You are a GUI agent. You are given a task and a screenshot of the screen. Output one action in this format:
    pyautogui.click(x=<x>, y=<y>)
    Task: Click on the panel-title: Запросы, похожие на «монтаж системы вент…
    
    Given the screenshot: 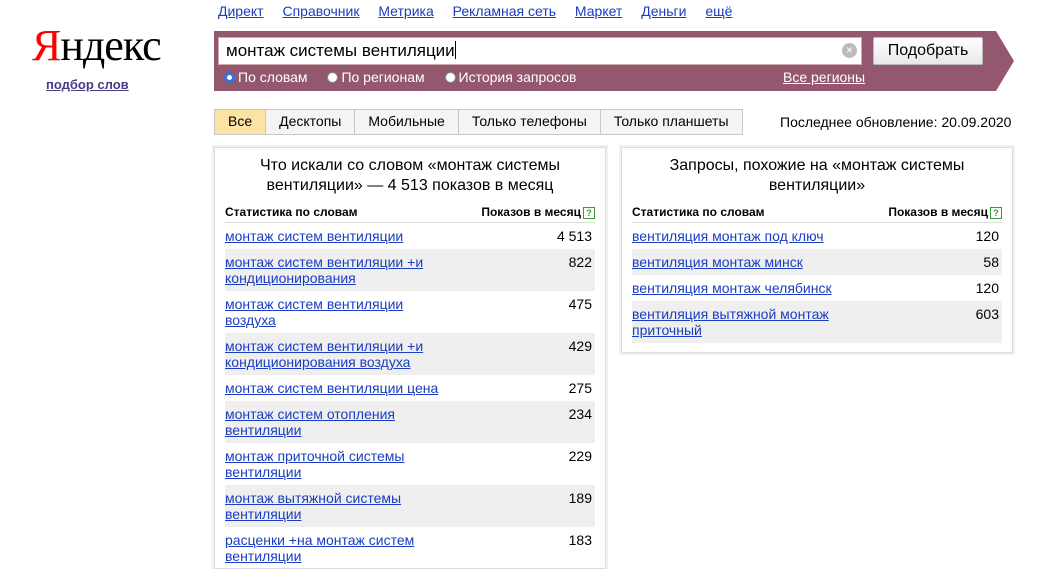 What is the action you would take?
    pyautogui.click(x=817, y=175)
    